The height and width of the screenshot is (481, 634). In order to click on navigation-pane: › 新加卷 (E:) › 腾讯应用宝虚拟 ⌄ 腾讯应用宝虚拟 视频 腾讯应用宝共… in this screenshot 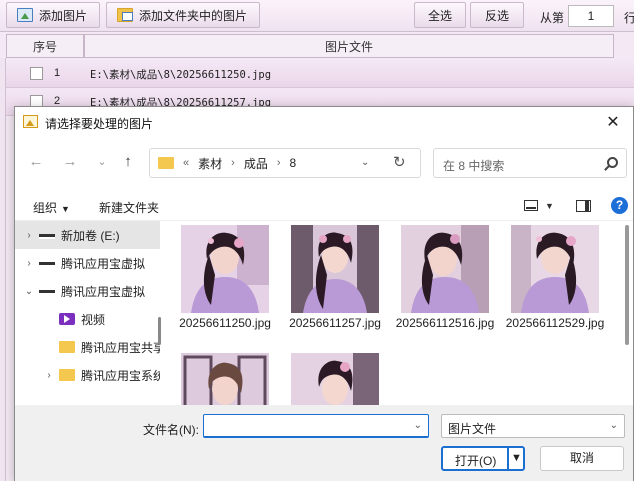, I will do `click(90, 313)`.